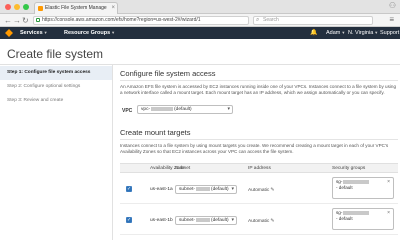 The width and height of the screenshot is (400, 240). What do you see at coordinates (313, 20) in the screenshot?
I see `search-input: ⌕ Search` at bounding box center [313, 20].